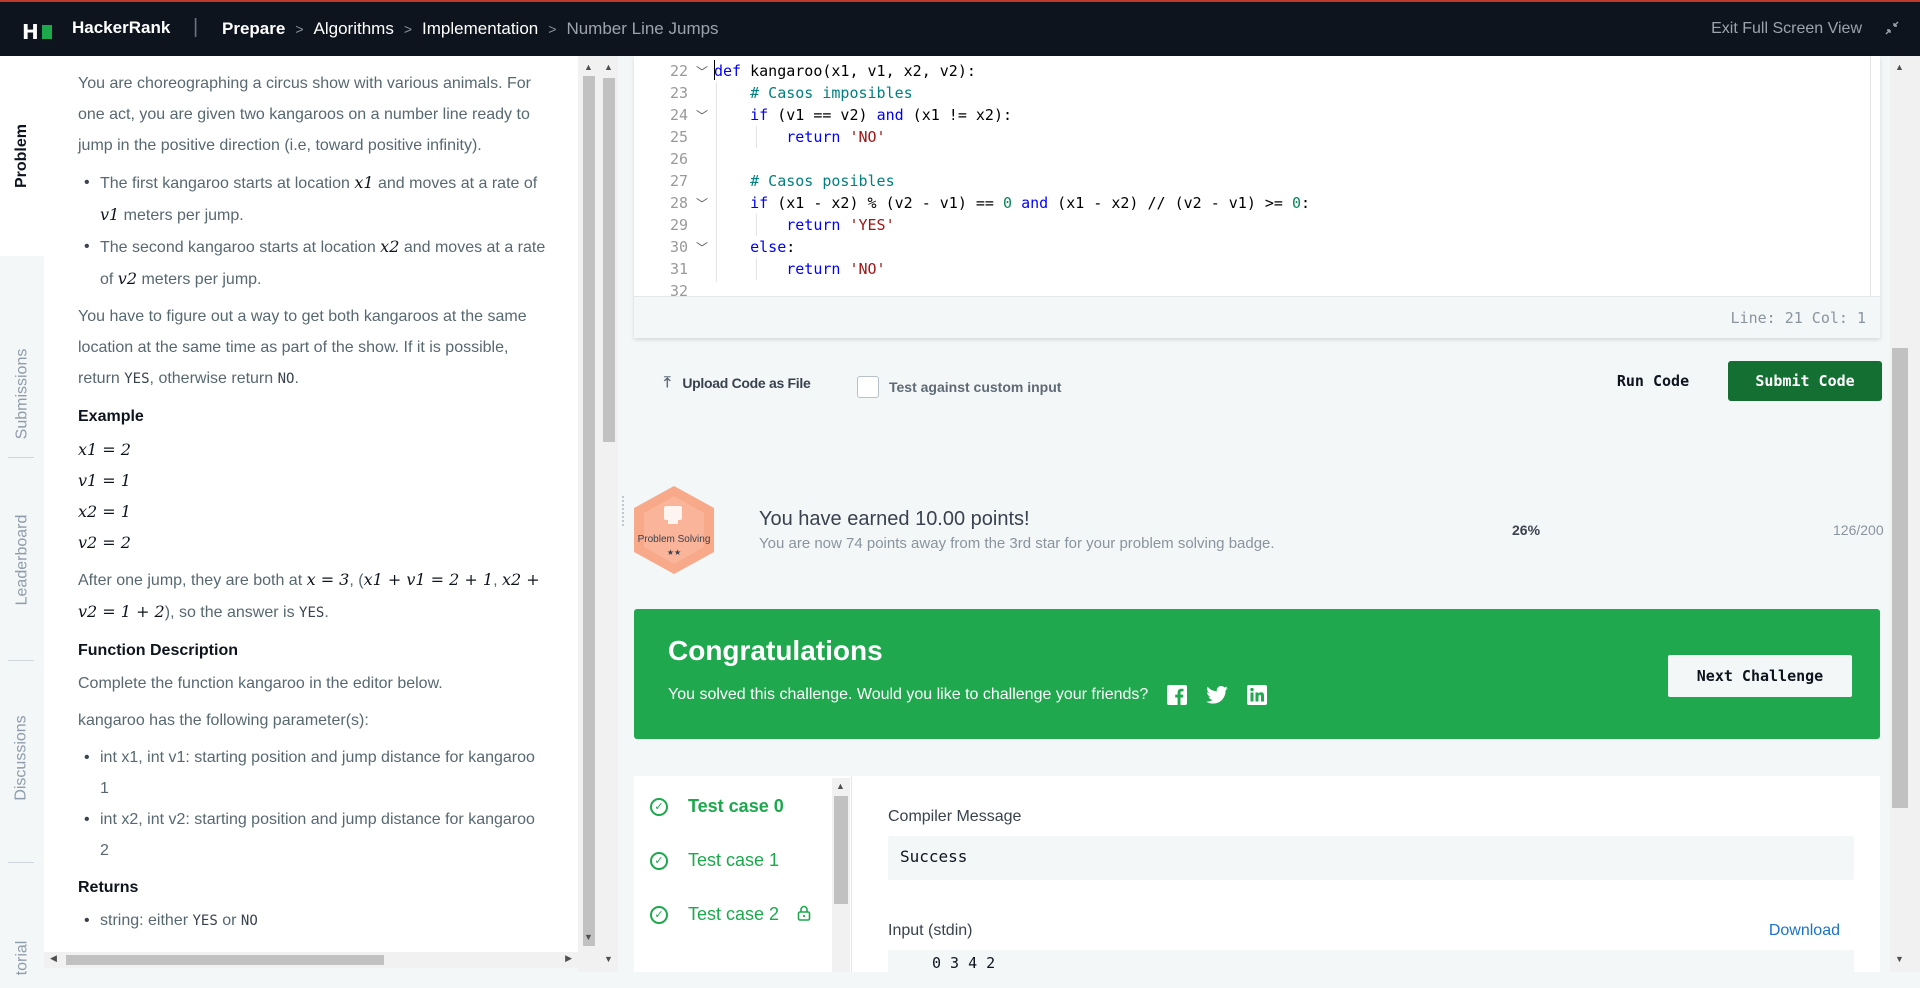 The height and width of the screenshot is (988, 1920). I want to click on breadcrumb-implementation: Implementation, so click(480, 29).